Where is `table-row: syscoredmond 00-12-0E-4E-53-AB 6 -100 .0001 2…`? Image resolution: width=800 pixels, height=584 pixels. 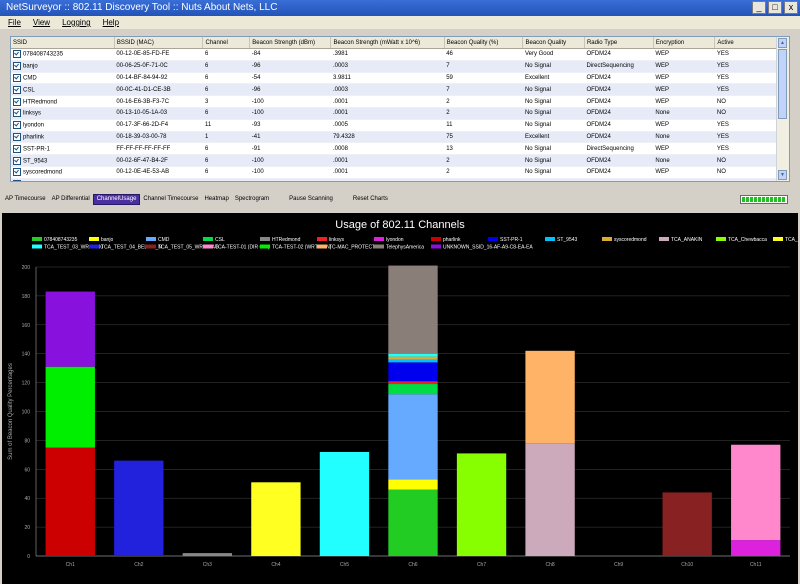 table-row: syscoredmond 00-12-0E-4E-53-AB 6 -100 .0001 2… is located at coordinates (394, 172).